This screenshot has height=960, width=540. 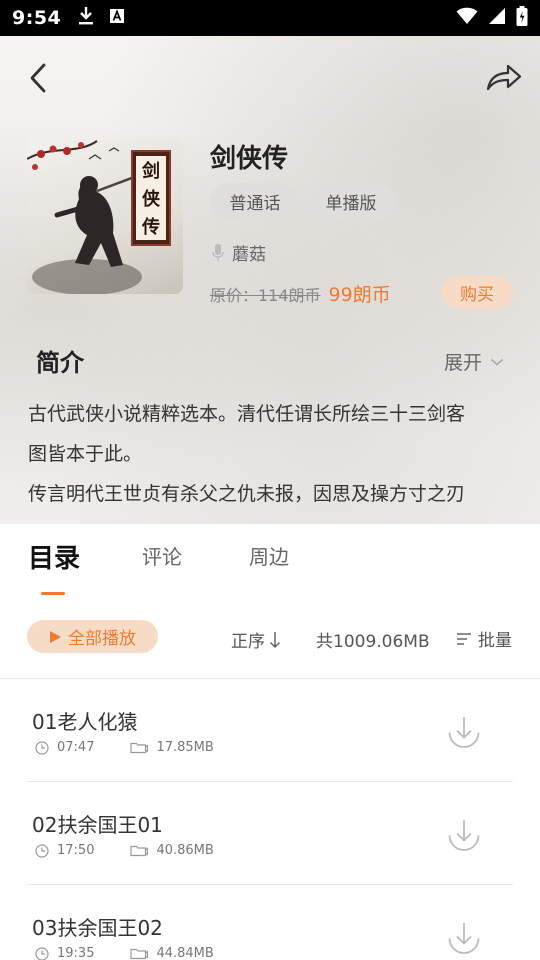 I want to click on narrator-name: 蘑菇, so click(x=249, y=255).